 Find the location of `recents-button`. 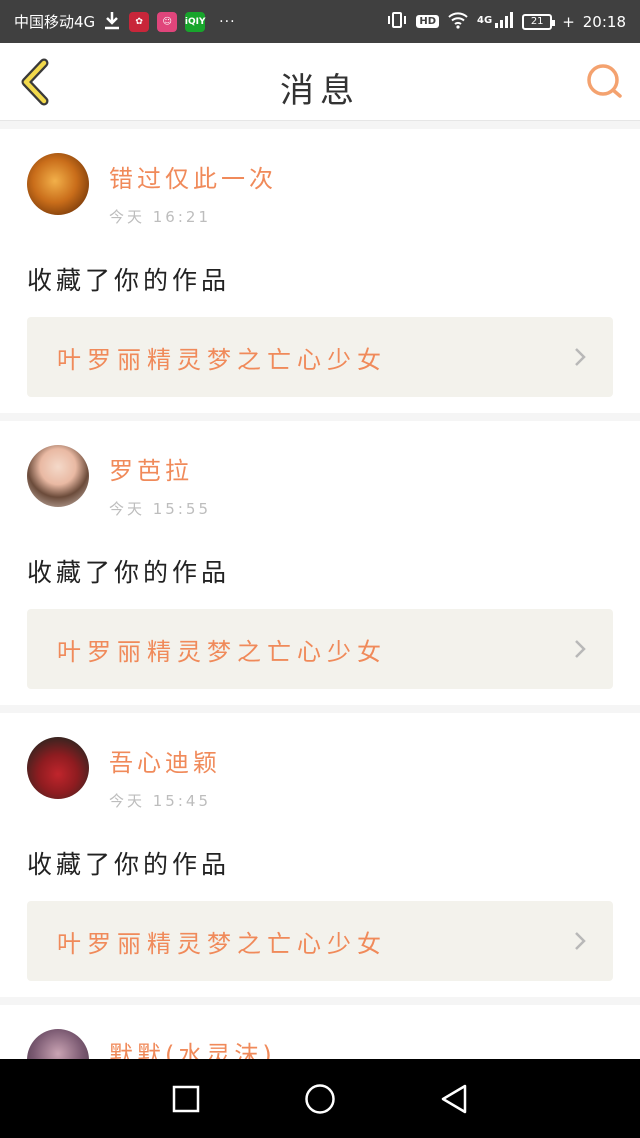

recents-button is located at coordinates (186, 1099).